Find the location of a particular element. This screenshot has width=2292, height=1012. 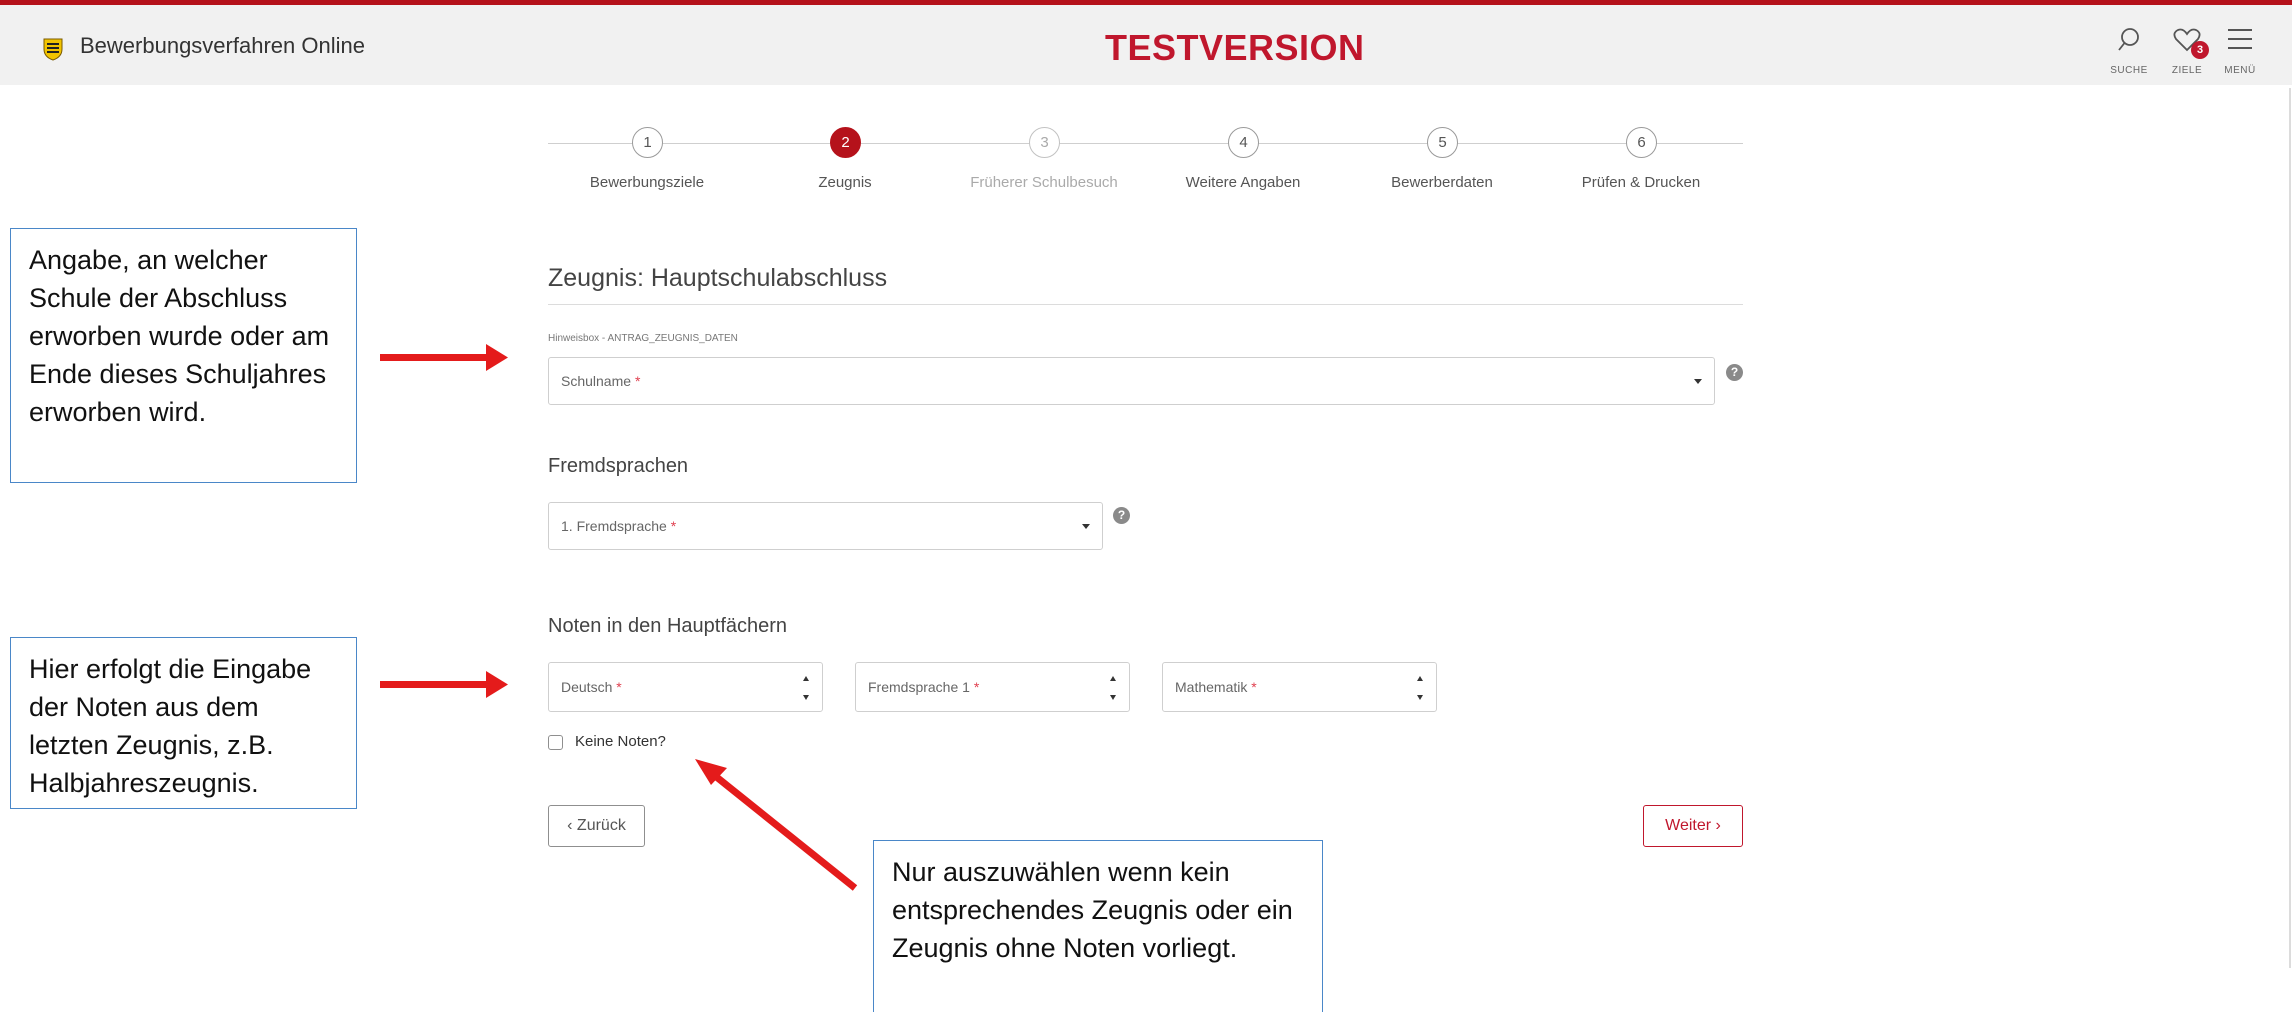

annotation-arrows is located at coordinates (619, 617).